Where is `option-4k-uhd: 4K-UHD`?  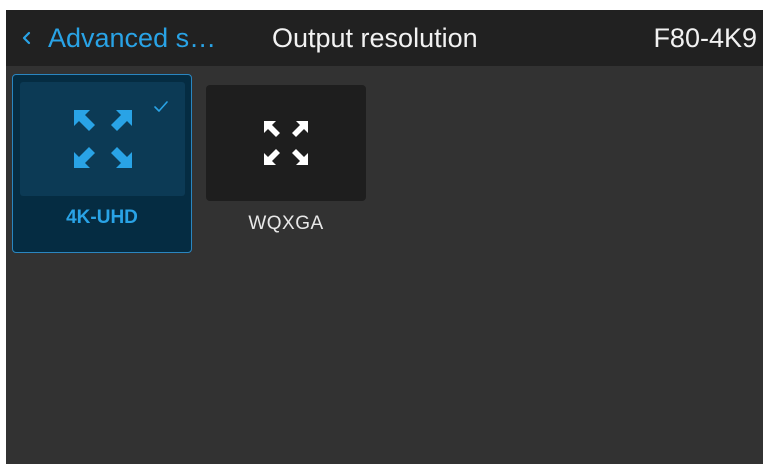
option-4k-uhd: 4K-UHD is located at coordinates (102, 163).